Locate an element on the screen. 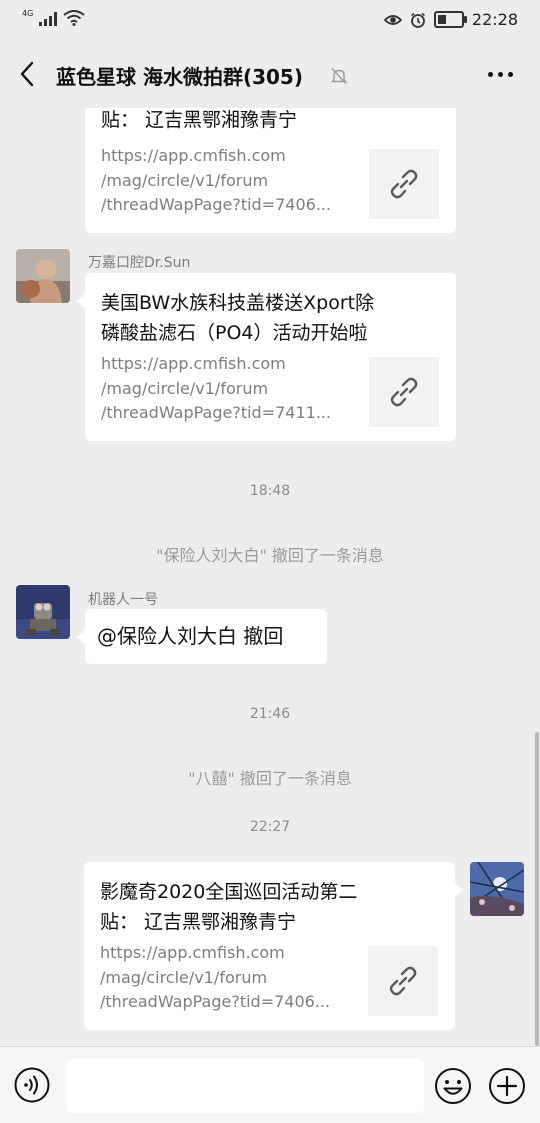  link-card-title: 贴： 辽吉黑鄂湘豫青宁 is located at coordinates (199, 120).